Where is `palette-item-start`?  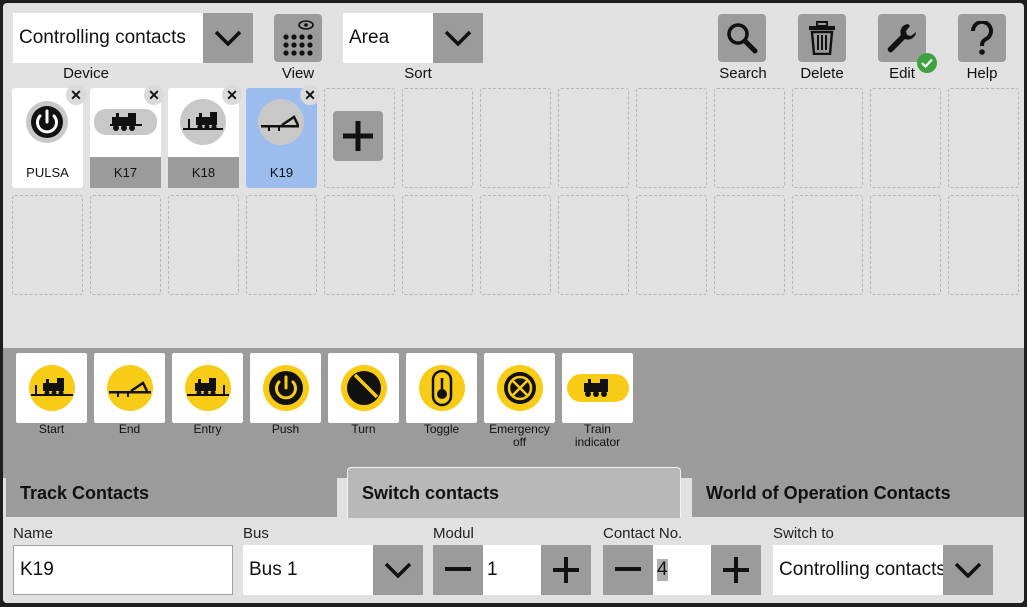
palette-item-start is located at coordinates (51, 388).